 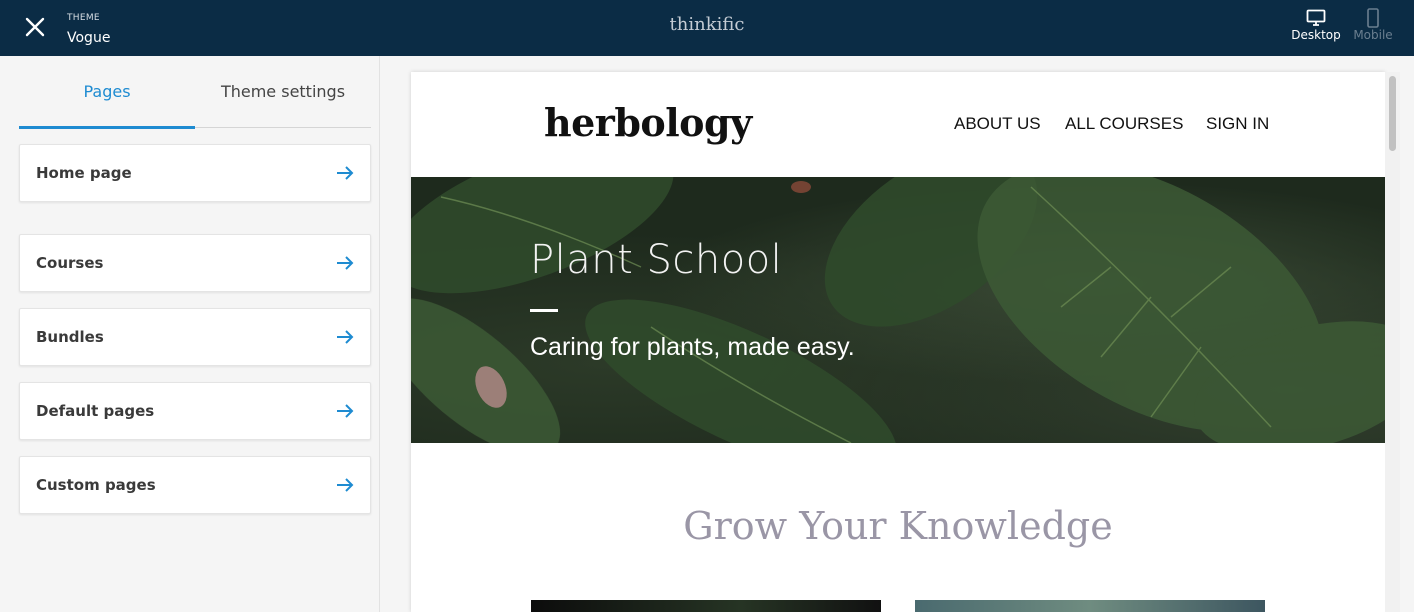 I want to click on desktop-view-button: Desktop, so click(x=1316, y=28).